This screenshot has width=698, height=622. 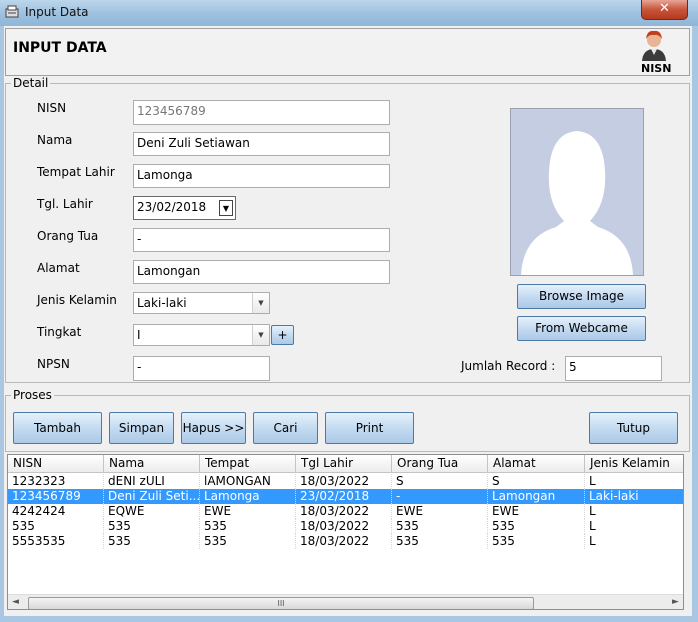 I want to click on tempat-lahir-field: Lamonga, so click(x=261, y=176).